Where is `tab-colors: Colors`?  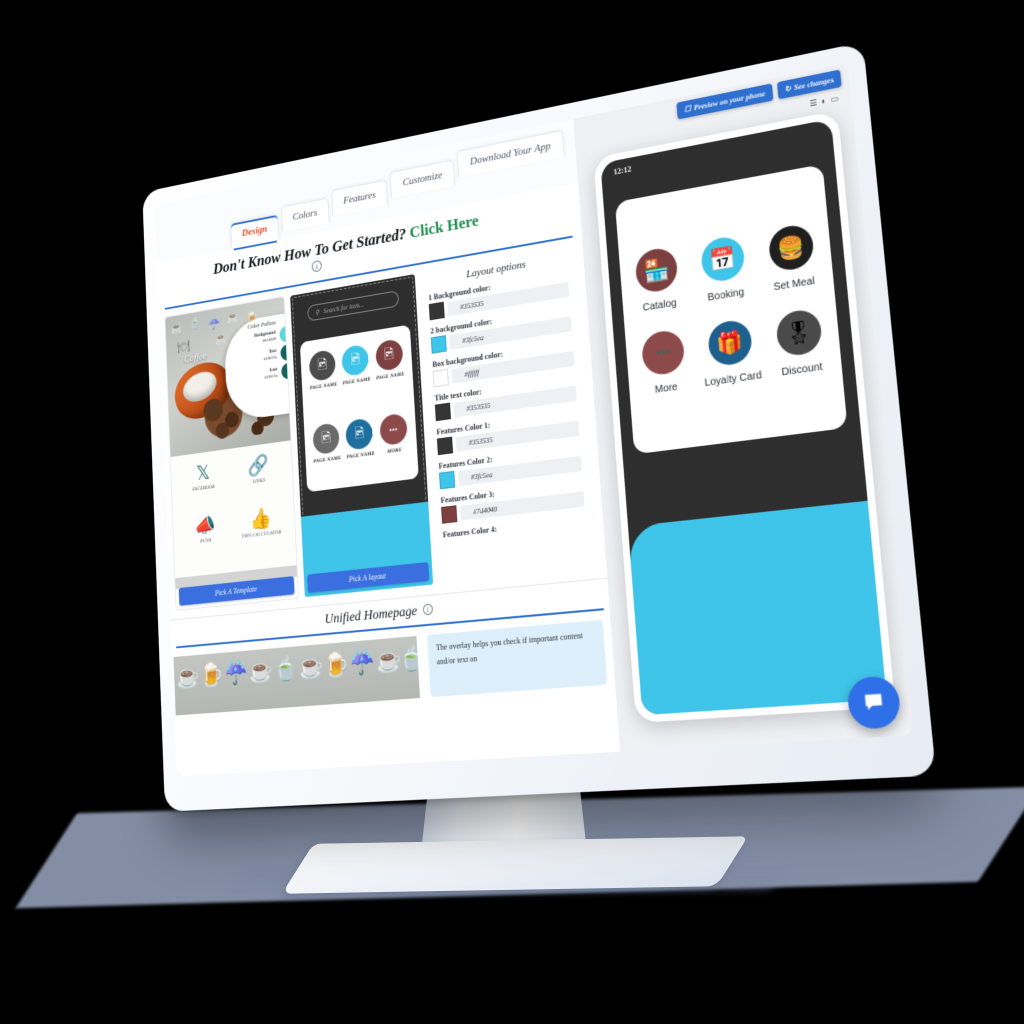
tab-colors: Colors is located at coordinates (305, 215).